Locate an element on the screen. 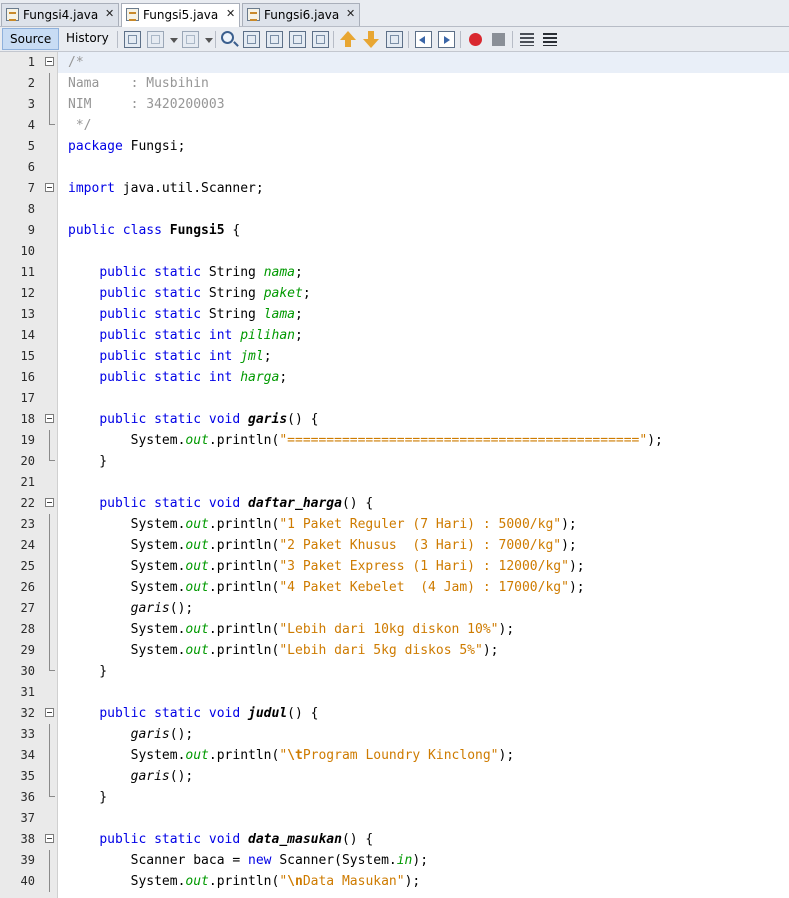 This screenshot has width=789, height=898. line-number: 25 is located at coordinates (27, 566).